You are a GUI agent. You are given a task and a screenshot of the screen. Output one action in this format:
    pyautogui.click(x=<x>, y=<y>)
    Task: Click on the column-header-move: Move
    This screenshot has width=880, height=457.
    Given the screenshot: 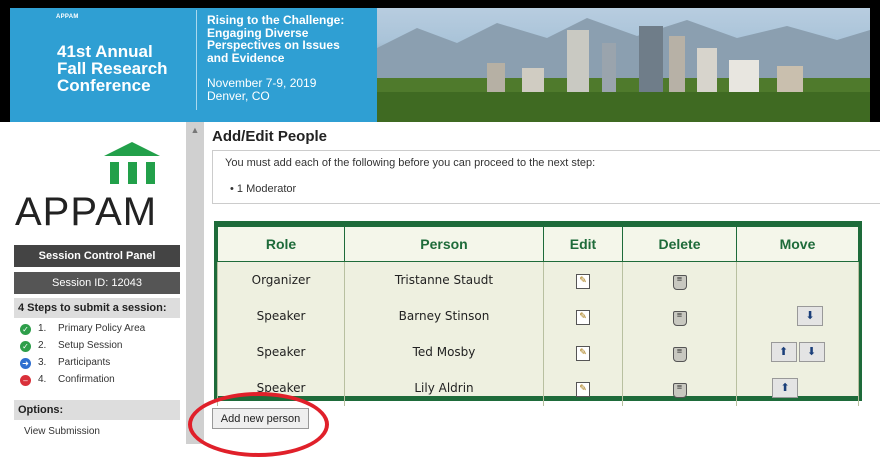 What is the action you would take?
    pyautogui.click(x=797, y=244)
    